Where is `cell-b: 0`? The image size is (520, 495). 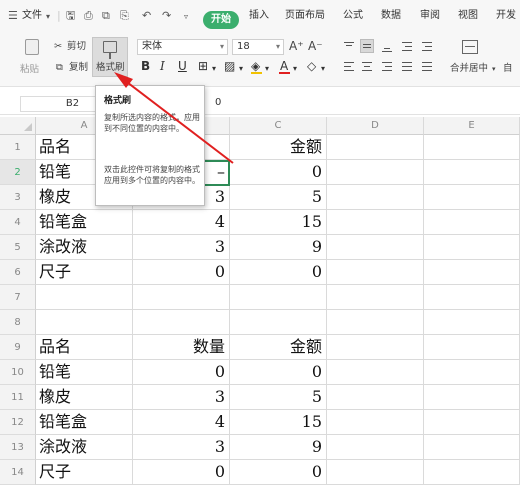
cell-b: 0 is located at coordinates (181, 272).